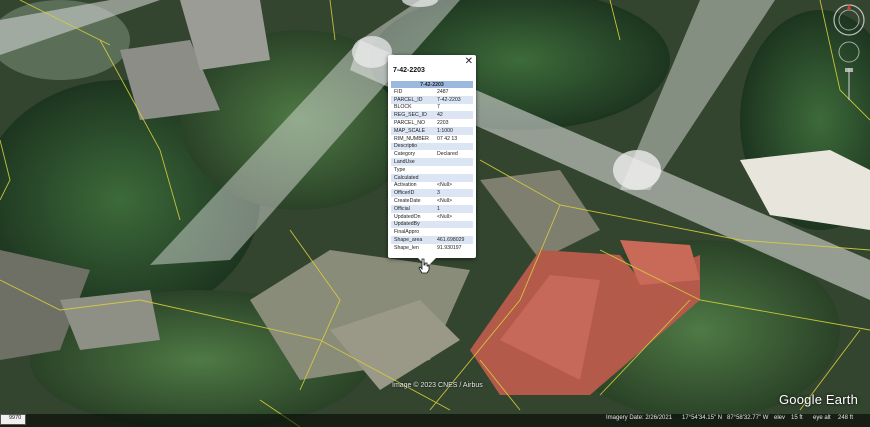 This screenshot has height=427, width=870. Describe the element at coordinates (780, 418) in the screenshot. I see `elevation-label: elev` at that location.